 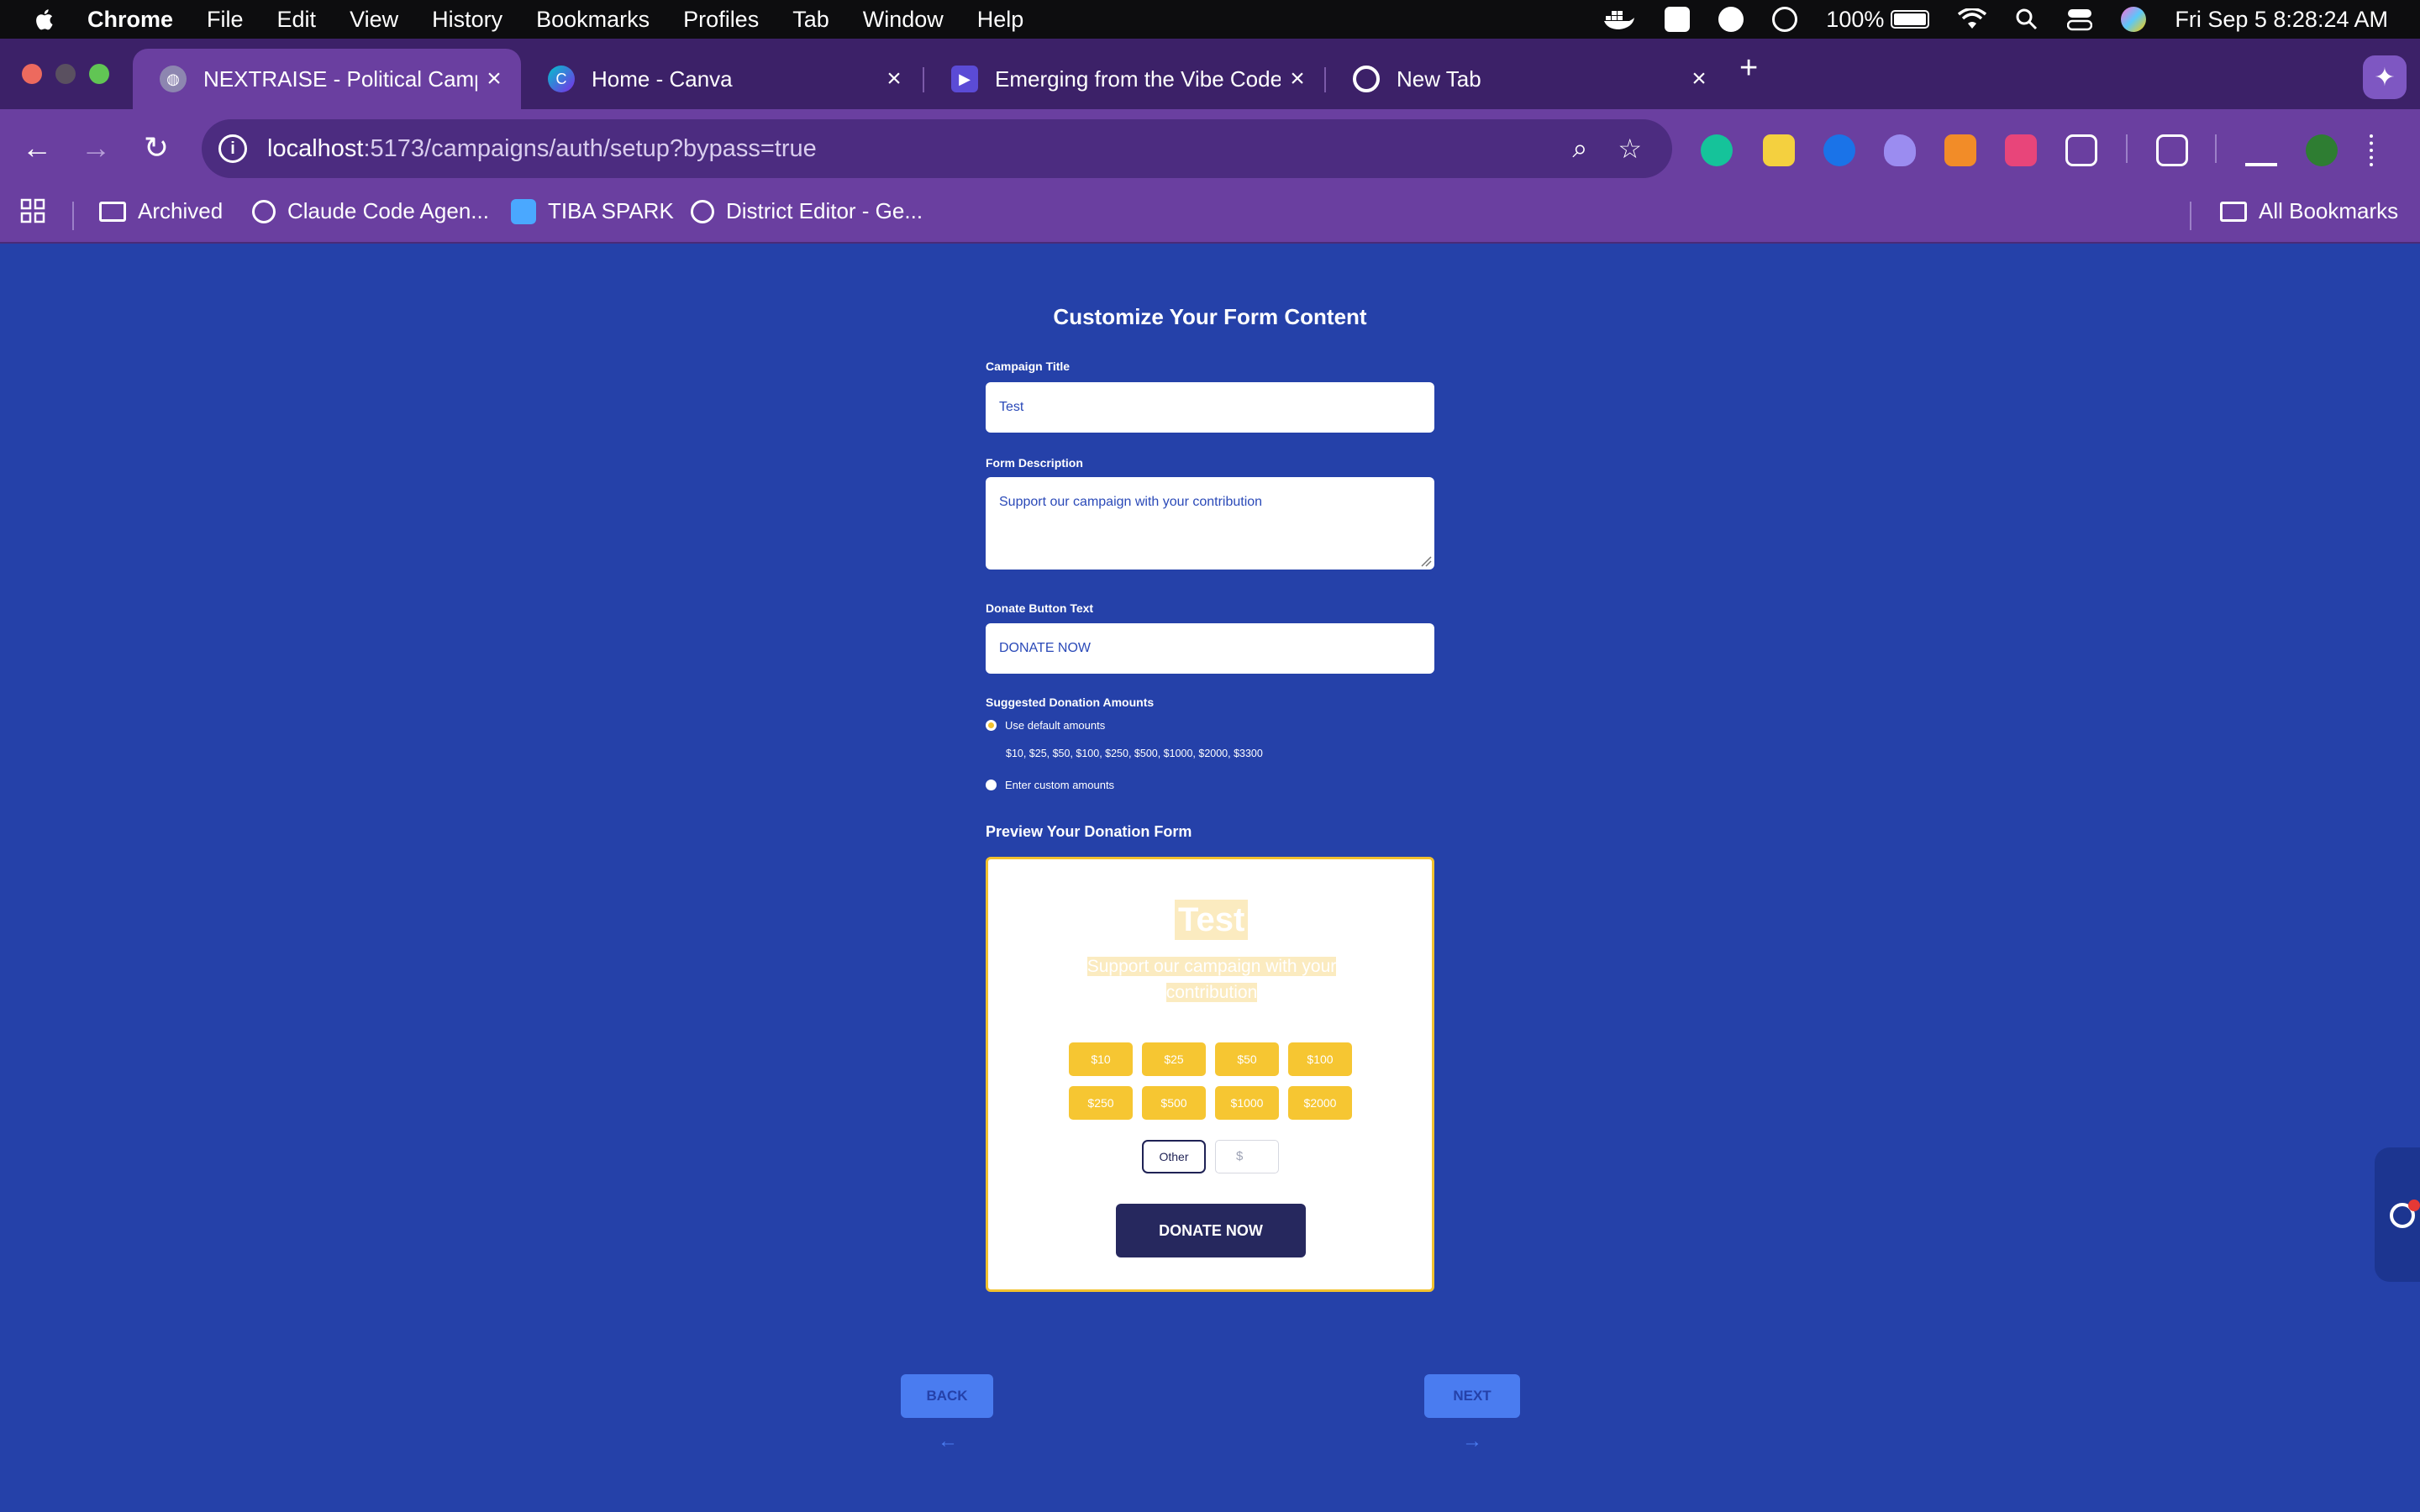 What do you see at coordinates (1426, 561) in the screenshot?
I see `resize-grip-icon` at bounding box center [1426, 561].